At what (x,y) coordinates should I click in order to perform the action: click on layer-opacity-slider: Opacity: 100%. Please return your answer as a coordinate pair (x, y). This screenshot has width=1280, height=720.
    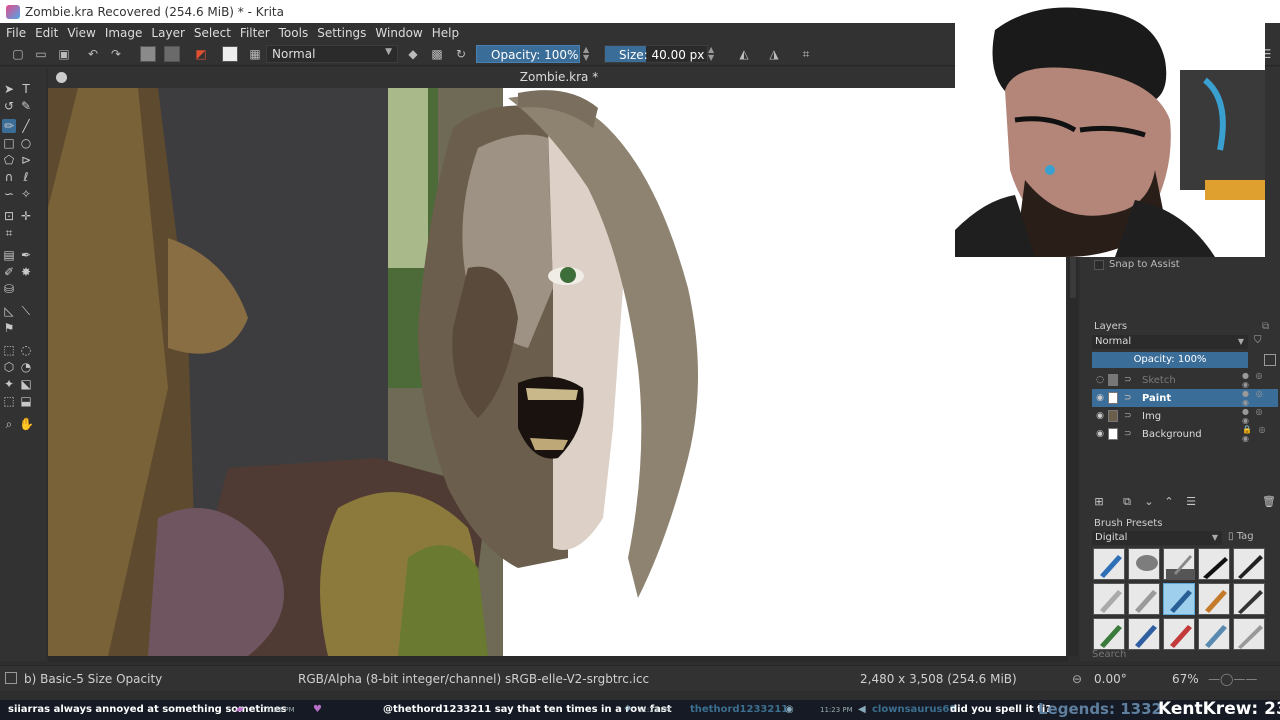
    Looking at the image, I should click on (1170, 360).